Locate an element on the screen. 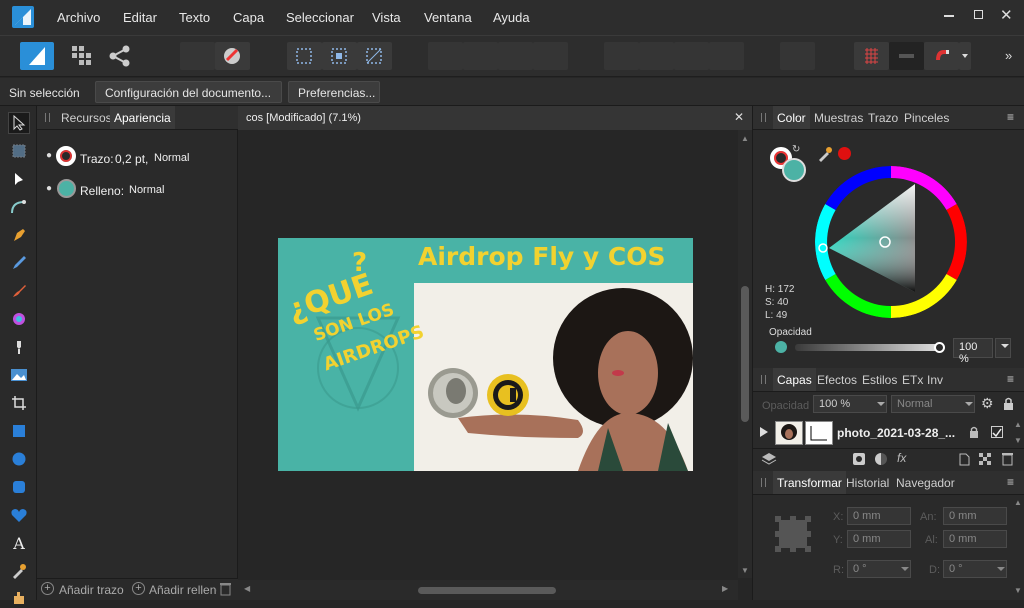 The width and height of the screenshot is (1024, 608). pixel-persona-icon is located at coordinates (81, 56).